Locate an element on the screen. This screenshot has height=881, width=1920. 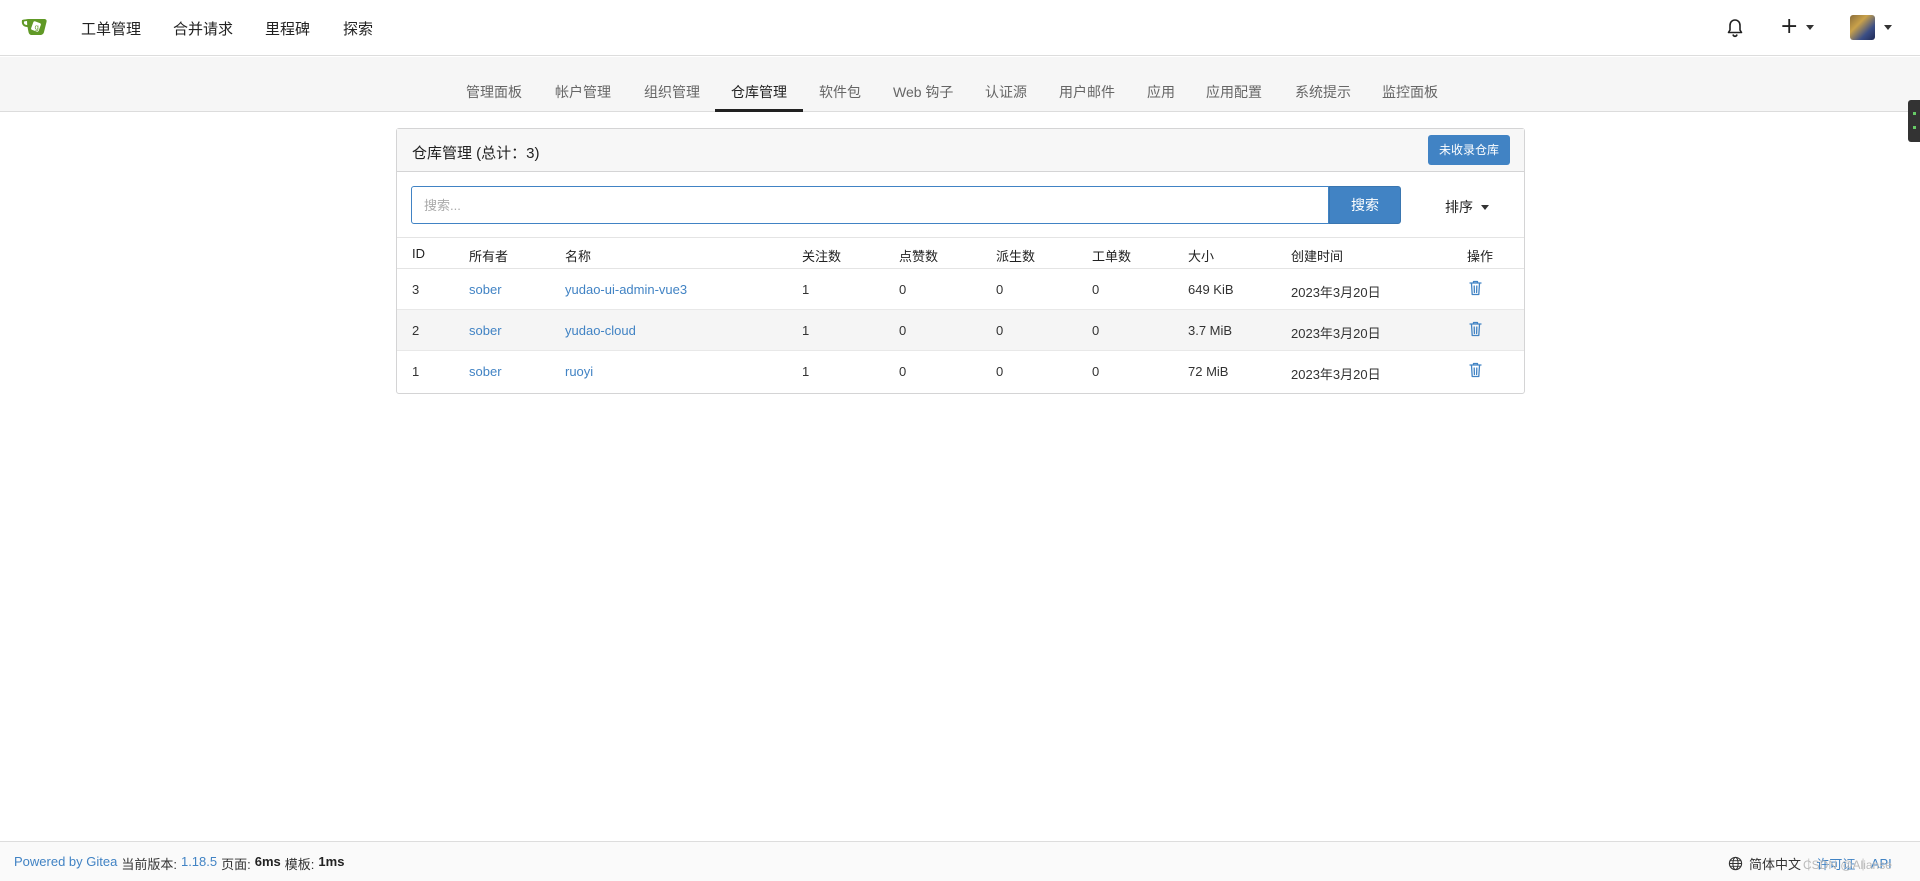
header-stars: 点赞数 is located at coordinates (919, 256).